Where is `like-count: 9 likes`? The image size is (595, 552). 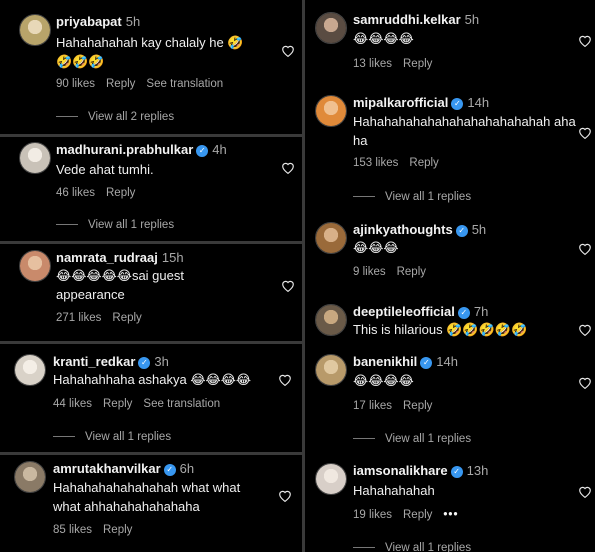 like-count: 9 likes is located at coordinates (369, 272).